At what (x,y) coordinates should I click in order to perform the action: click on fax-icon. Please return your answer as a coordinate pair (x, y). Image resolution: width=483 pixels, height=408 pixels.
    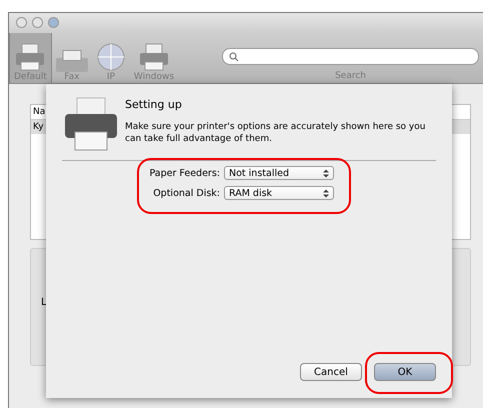
    Looking at the image, I should click on (72, 61).